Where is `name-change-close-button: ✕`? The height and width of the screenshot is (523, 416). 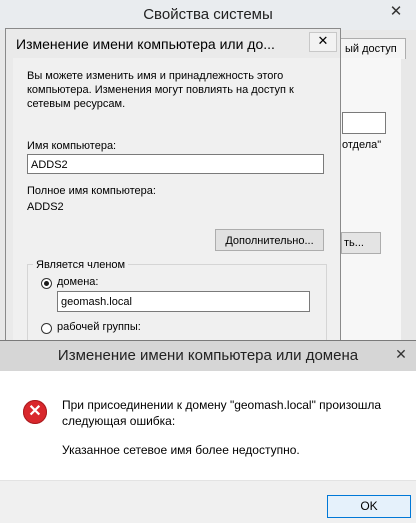
name-change-close-button: ✕ is located at coordinates (323, 42).